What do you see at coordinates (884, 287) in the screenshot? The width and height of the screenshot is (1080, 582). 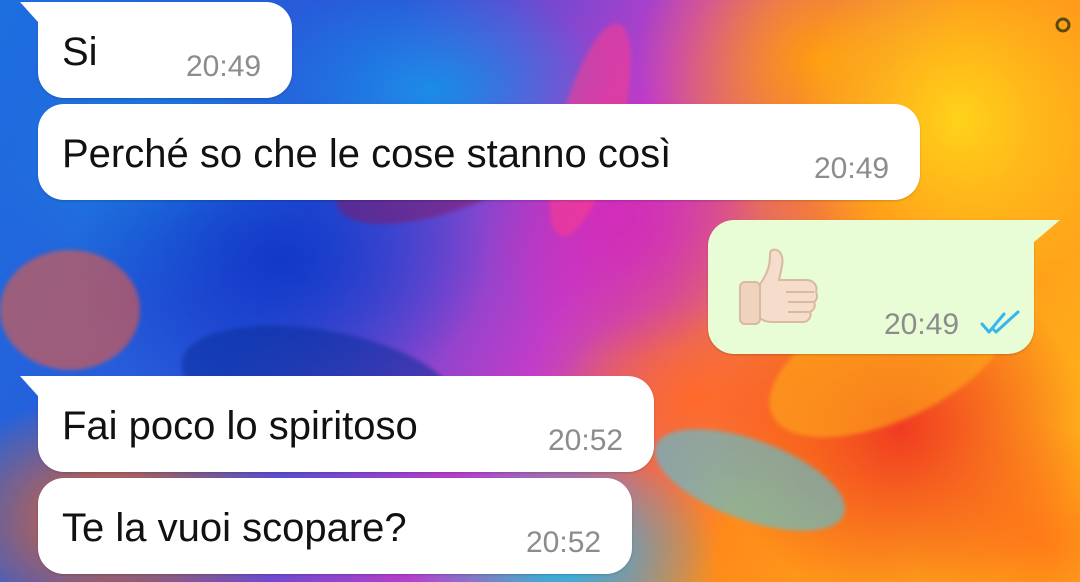 I see `message-bubble-outgoing: 20:49` at bounding box center [884, 287].